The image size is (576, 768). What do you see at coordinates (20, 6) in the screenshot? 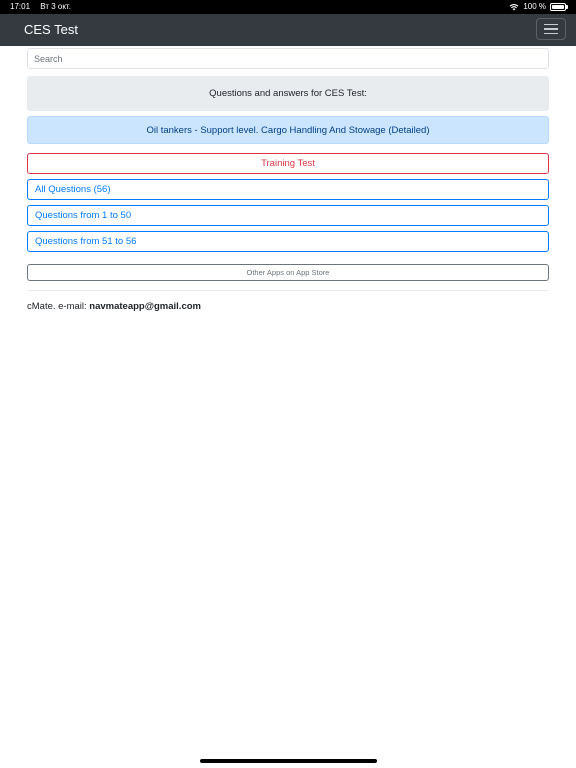
I see `status-time: 17:01` at bounding box center [20, 6].